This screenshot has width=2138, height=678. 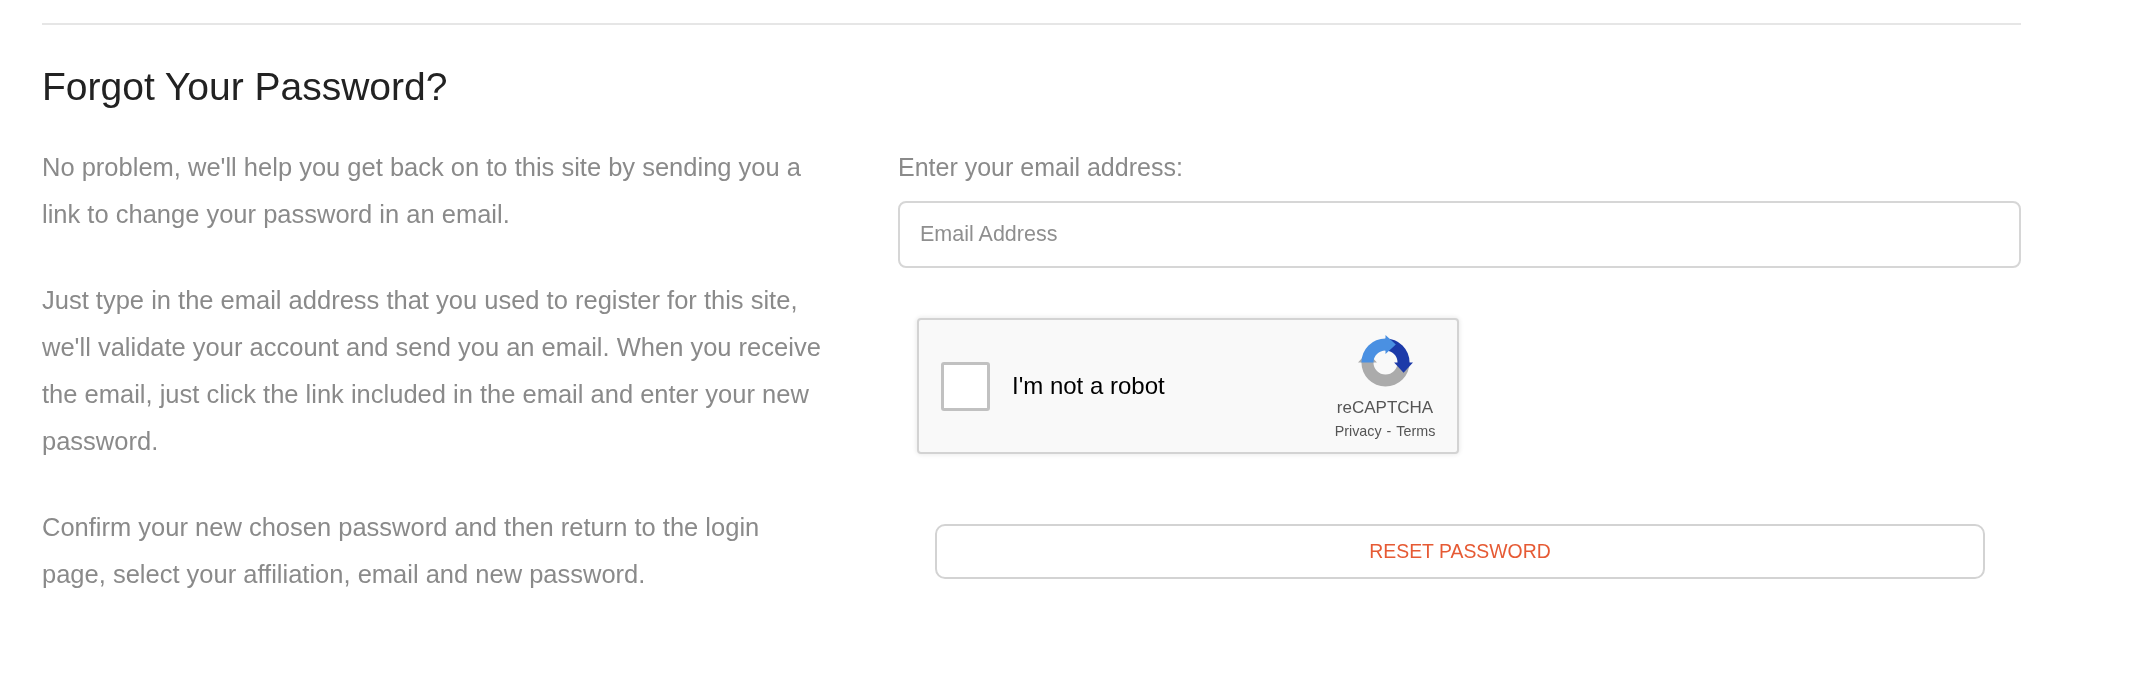 What do you see at coordinates (1460, 551) in the screenshot?
I see `reset-password-button: RESET PASSWORD` at bounding box center [1460, 551].